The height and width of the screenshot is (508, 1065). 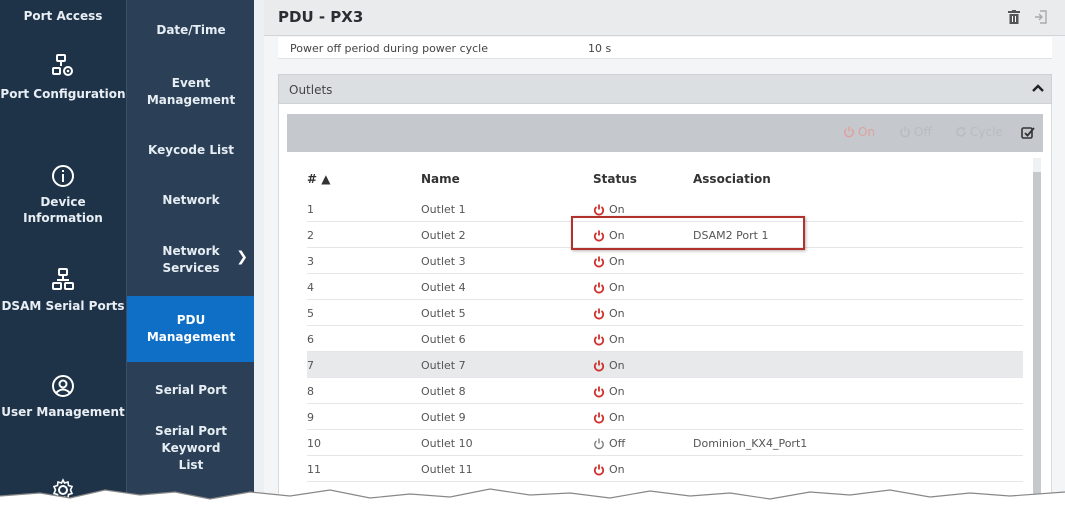 I want to click on submenu-item-label: Network, so click(x=191, y=199).